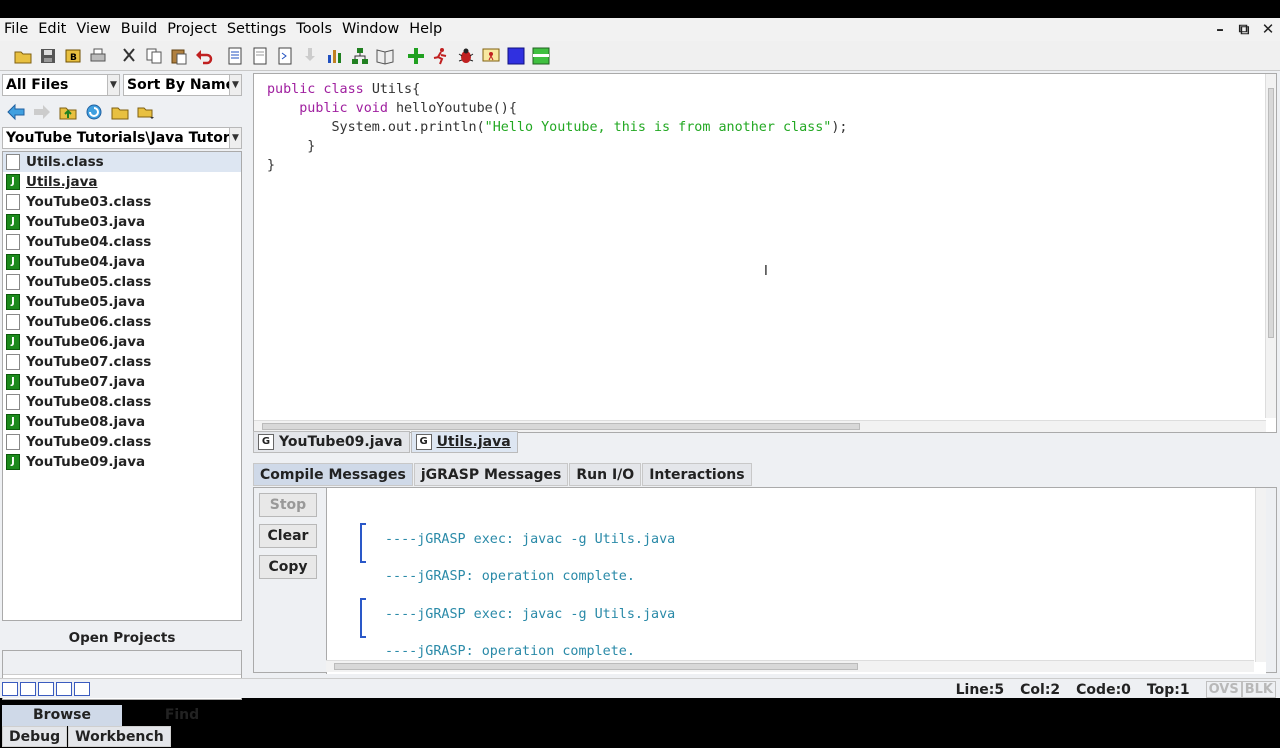  Describe the element at coordinates (145, 111) in the screenshot. I see `folder-menu-icon` at that location.